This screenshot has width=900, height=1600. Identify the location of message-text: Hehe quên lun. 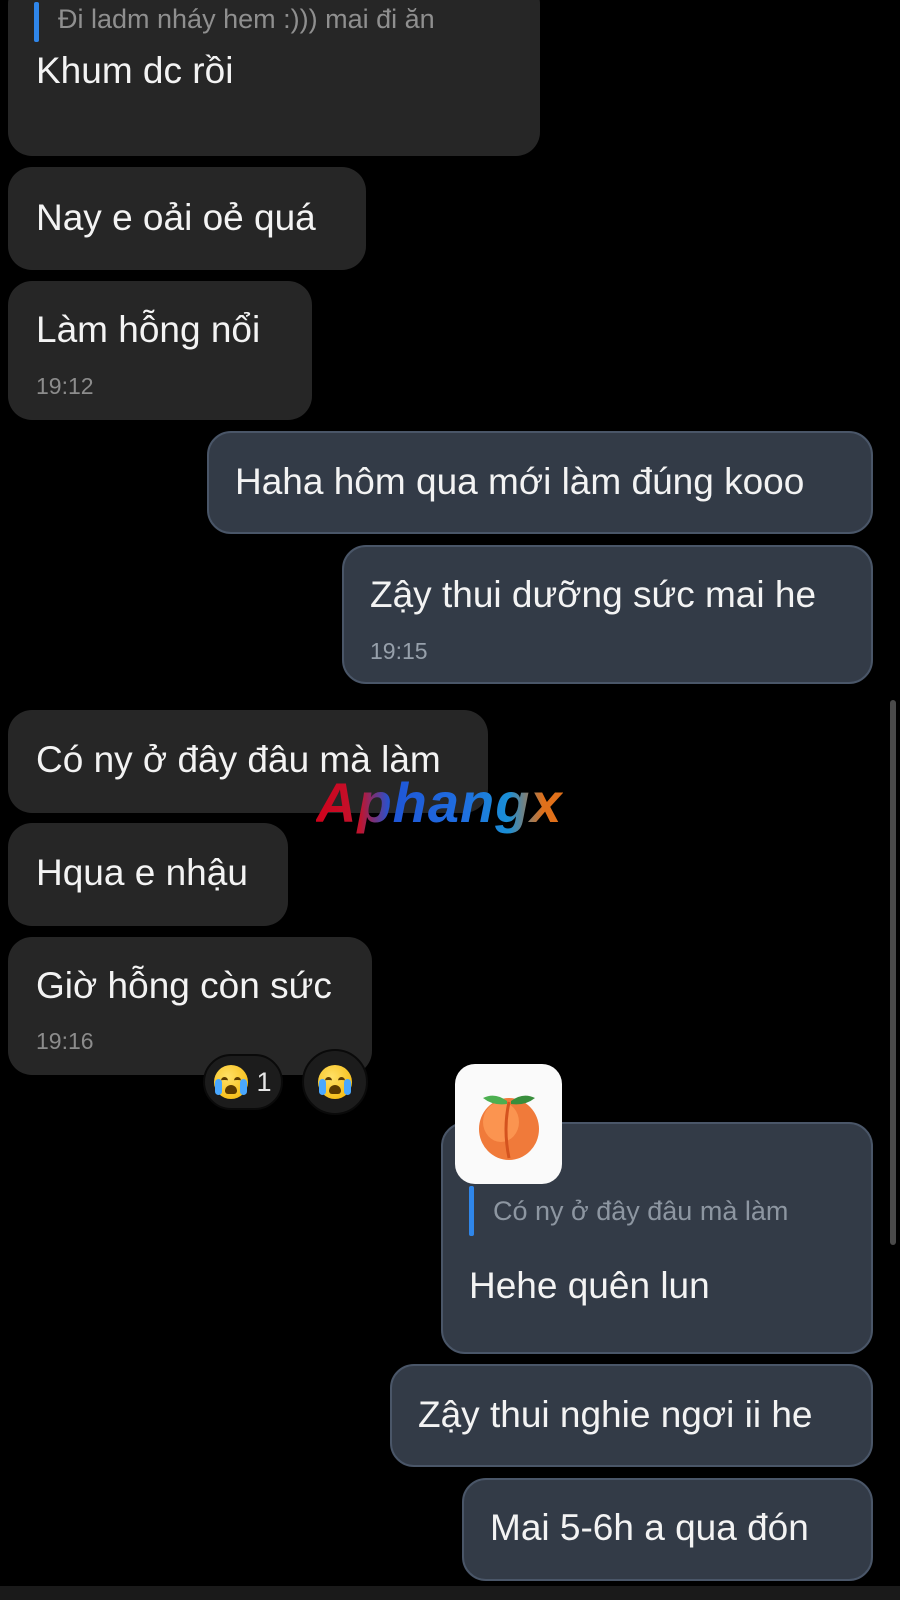
(589, 1285).